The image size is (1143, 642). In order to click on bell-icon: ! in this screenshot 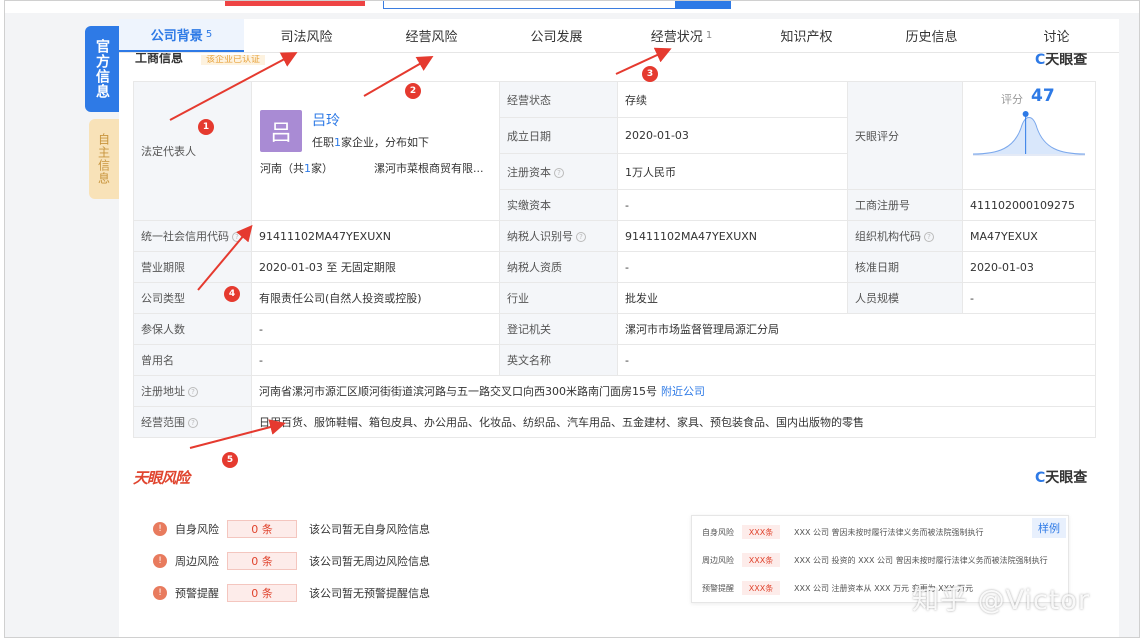, I will do `click(160, 593)`.